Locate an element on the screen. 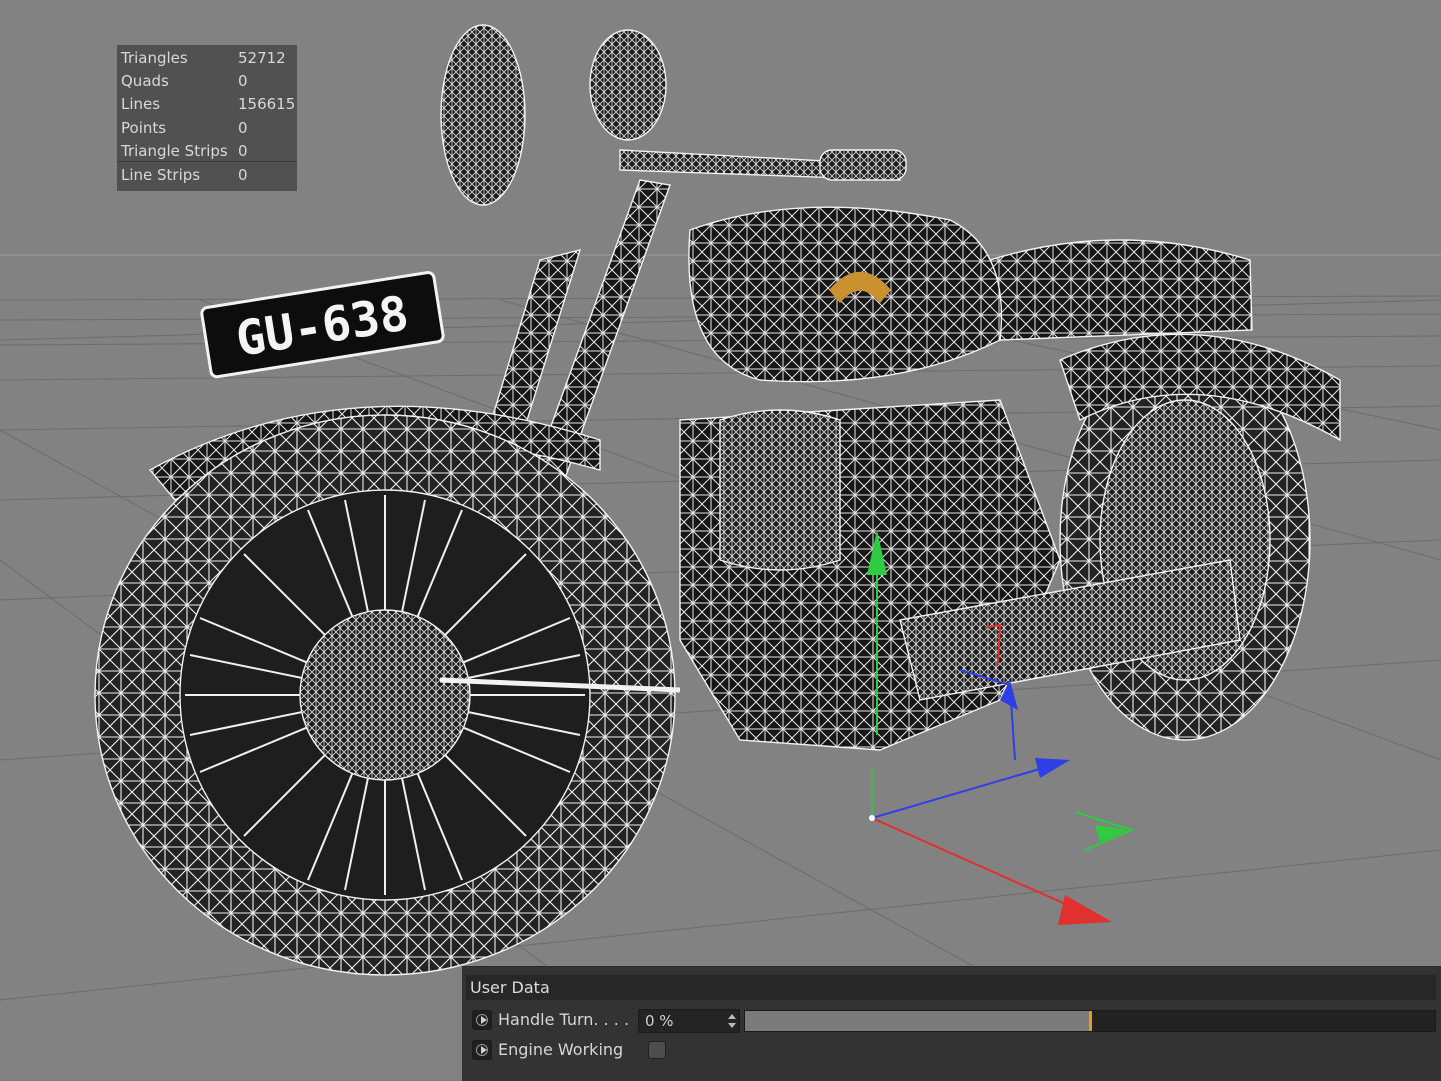 This screenshot has width=1441, height=1081. handle-turn-slider-fill is located at coordinates (917, 1021).